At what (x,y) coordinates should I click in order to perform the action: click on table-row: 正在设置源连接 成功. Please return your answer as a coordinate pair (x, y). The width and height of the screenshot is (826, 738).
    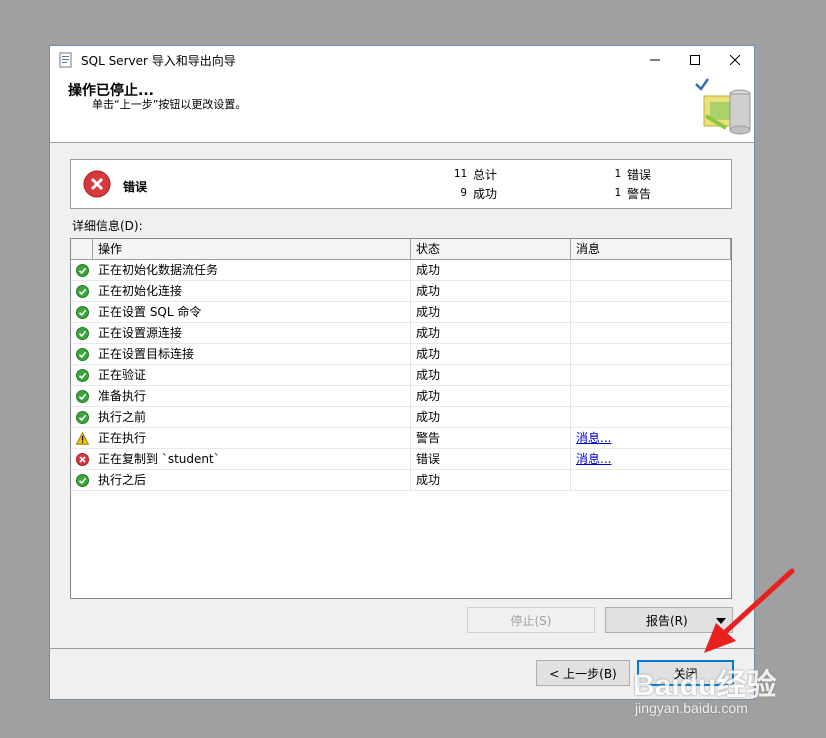
    Looking at the image, I should click on (401, 333).